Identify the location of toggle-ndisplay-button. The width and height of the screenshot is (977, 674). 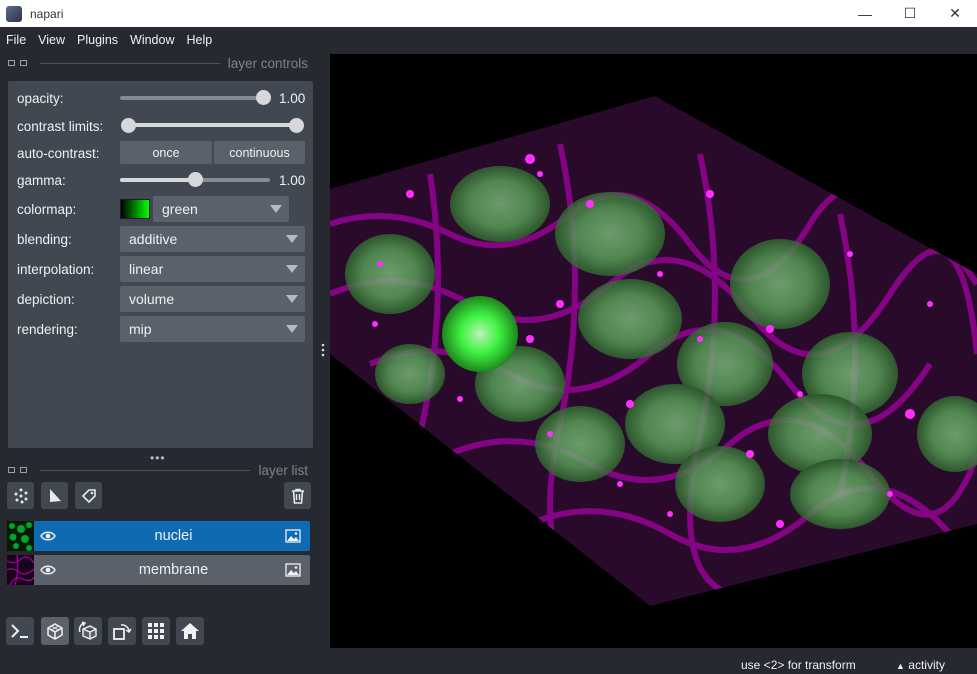
(55, 631).